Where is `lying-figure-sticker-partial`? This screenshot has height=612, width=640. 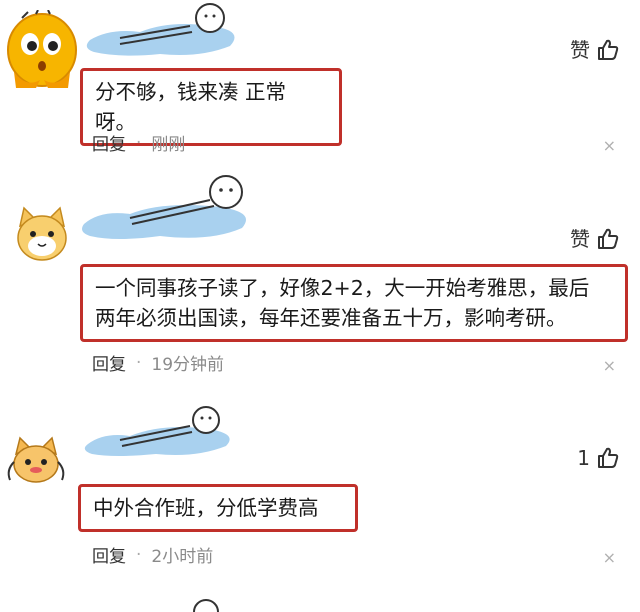
lying-figure-sticker-partial is located at coordinates (206, 605).